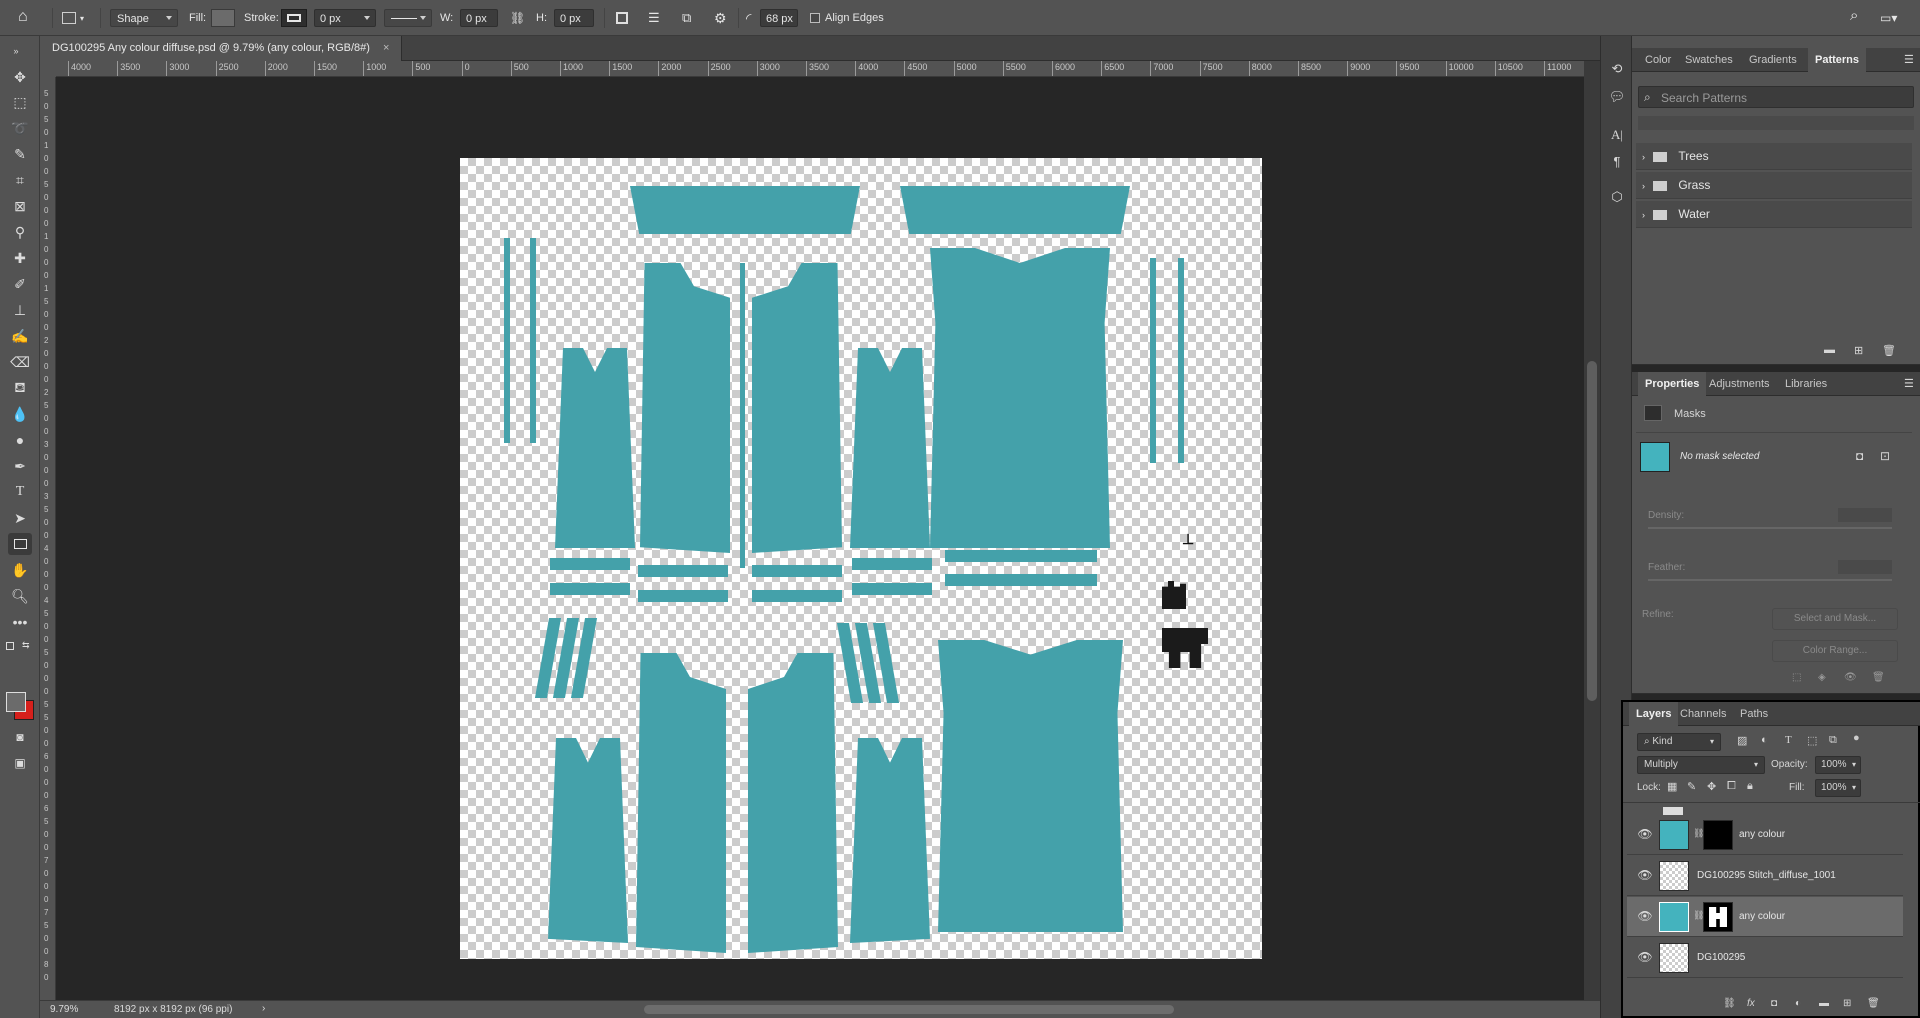 The width and height of the screenshot is (1920, 1018). Describe the element at coordinates (622, 18) in the screenshot. I see `path-operations-icon` at that location.